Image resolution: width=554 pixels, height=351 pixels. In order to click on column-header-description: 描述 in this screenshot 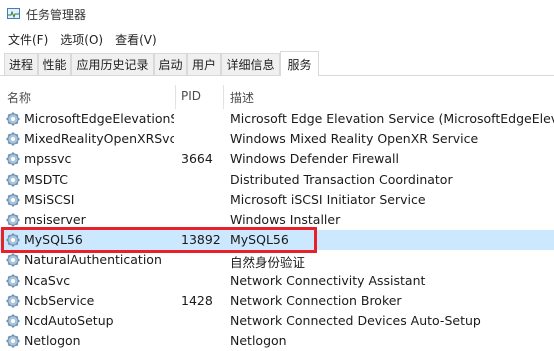, I will do `click(242, 97)`.